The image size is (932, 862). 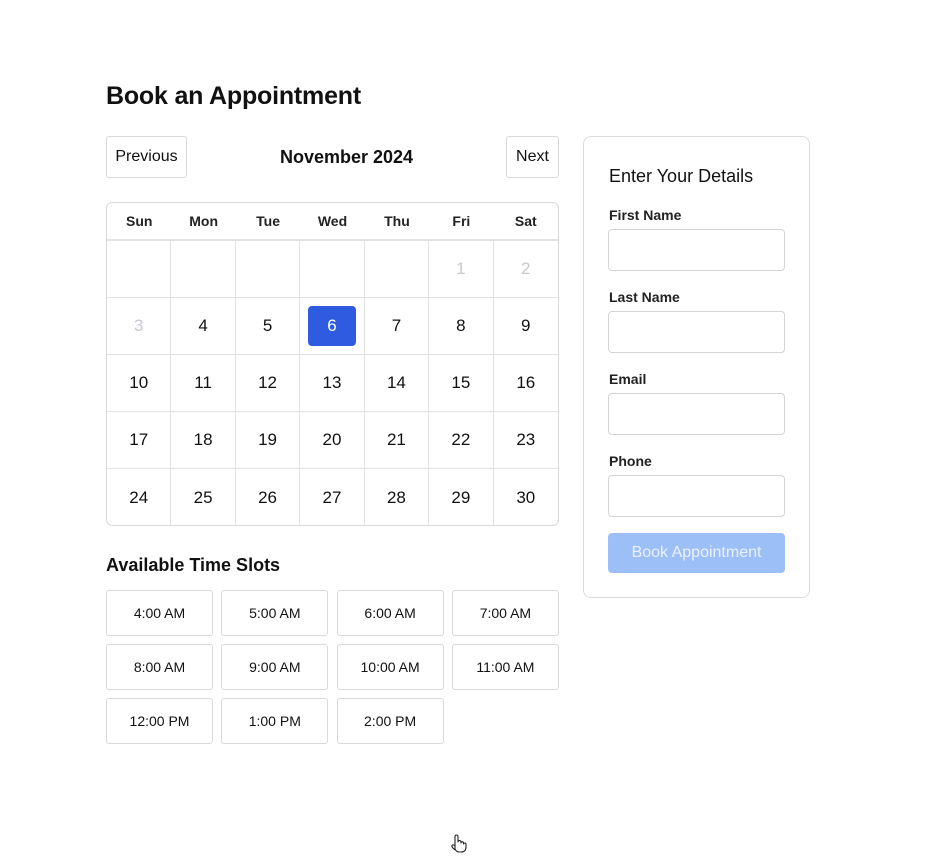 I want to click on previous-month-button: Previous, so click(x=146, y=157).